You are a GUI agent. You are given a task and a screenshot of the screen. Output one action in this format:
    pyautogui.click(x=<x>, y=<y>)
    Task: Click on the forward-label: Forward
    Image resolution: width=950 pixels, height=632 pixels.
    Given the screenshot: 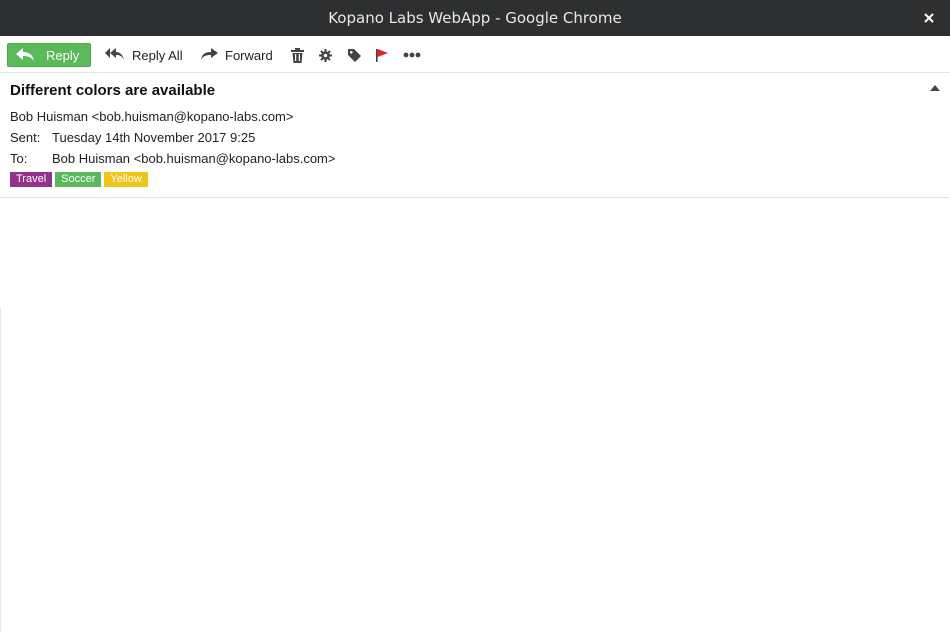 What is the action you would take?
    pyautogui.click(x=249, y=55)
    